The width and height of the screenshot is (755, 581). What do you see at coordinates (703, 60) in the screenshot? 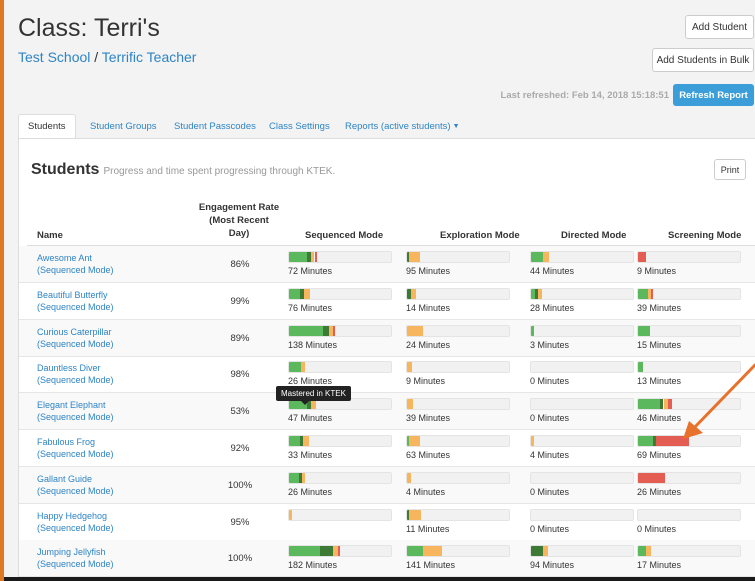
I see `add-students-bulk-button: Add Students in Bulk` at bounding box center [703, 60].